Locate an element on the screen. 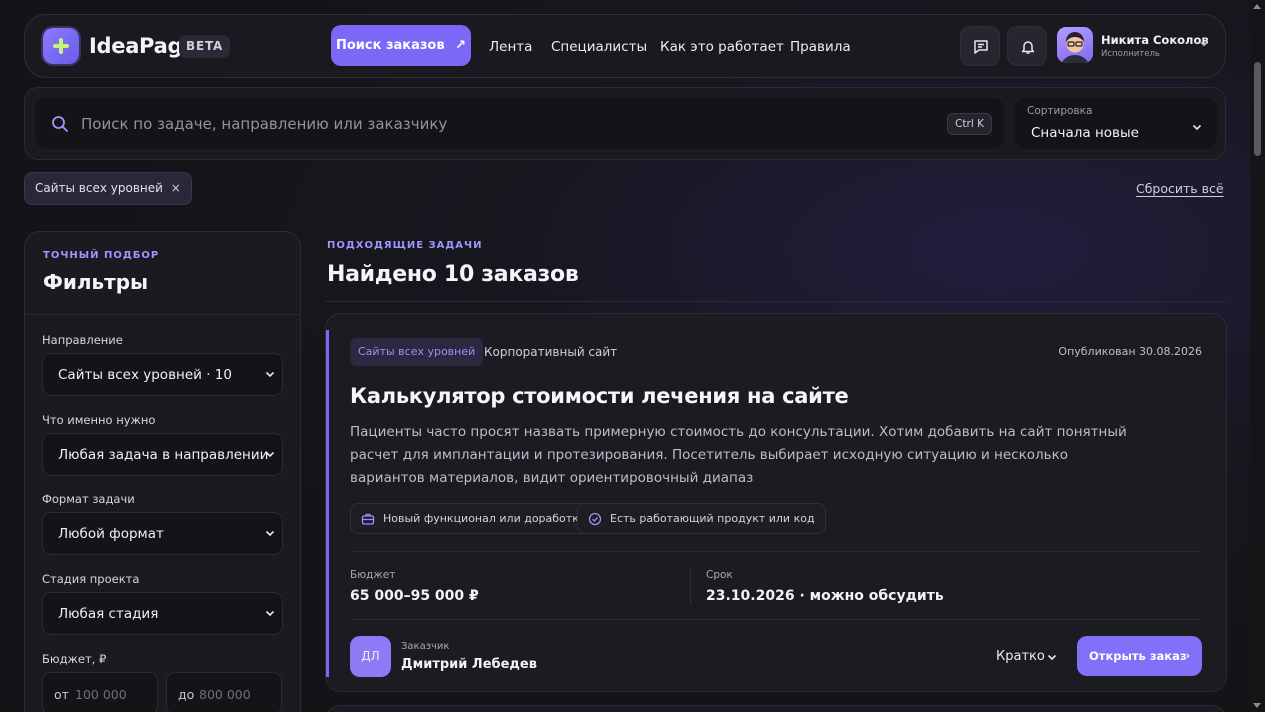 This screenshot has width=1265, height=712. results-title: Найдено 10 заказов is located at coordinates (453, 274).